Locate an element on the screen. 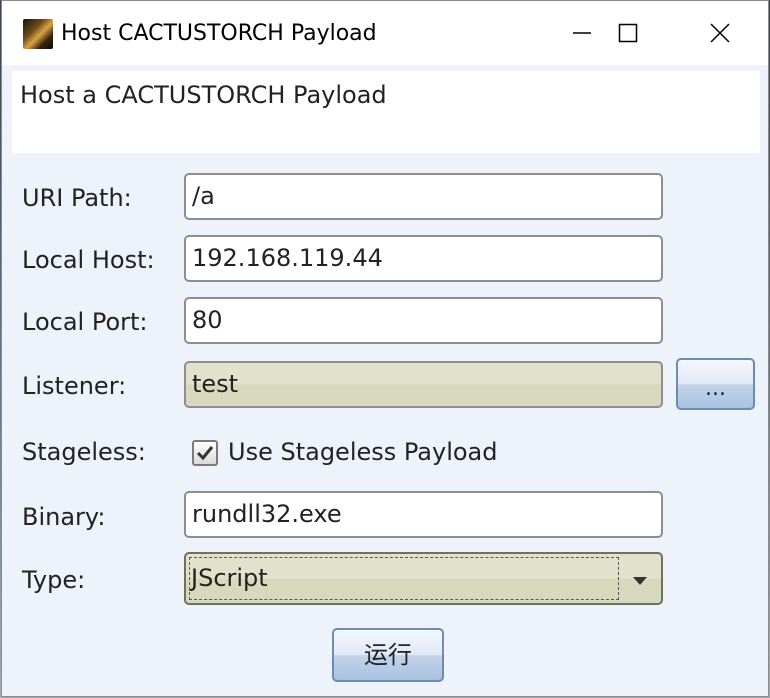  close-icon is located at coordinates (720, 33).